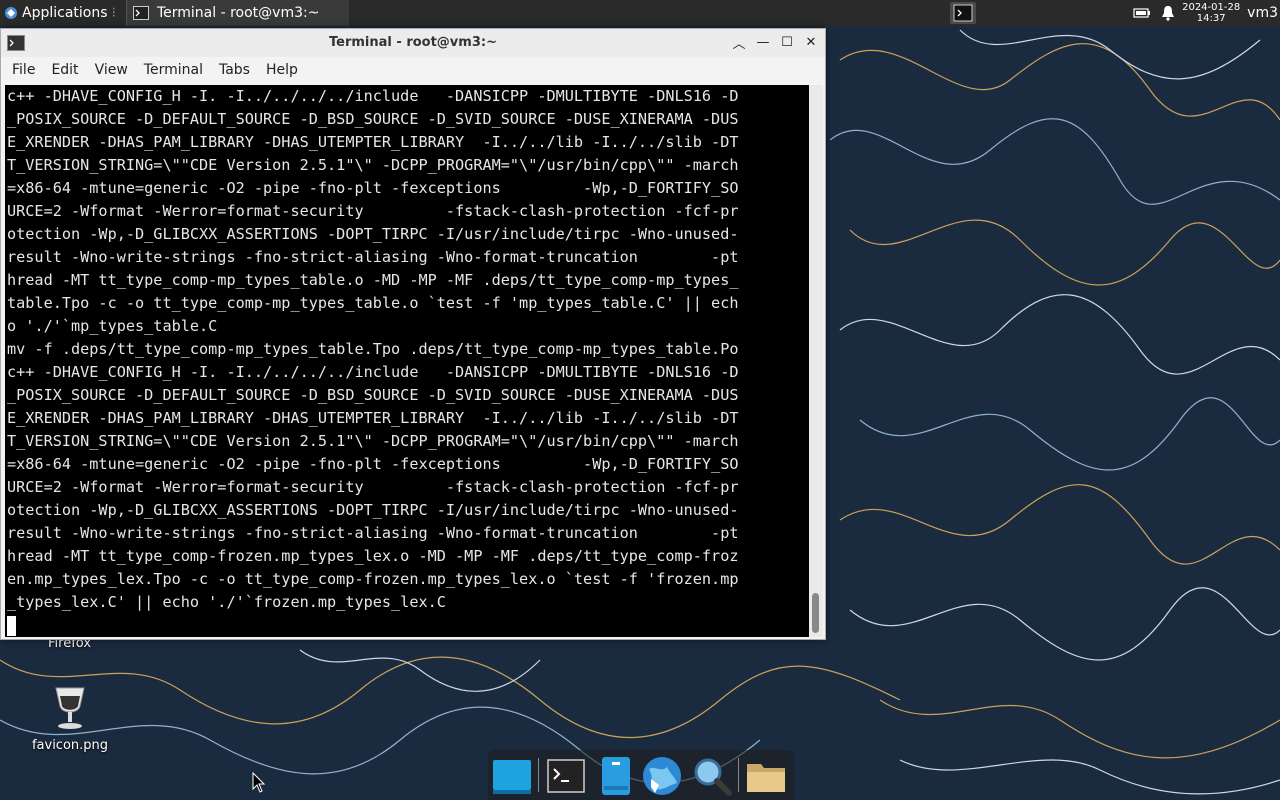 This screenshot has width=1280, height=800. Describe the element at coordinates (234, 70) in the screenshot. I see `menu-tabs: Tabs` at that location.